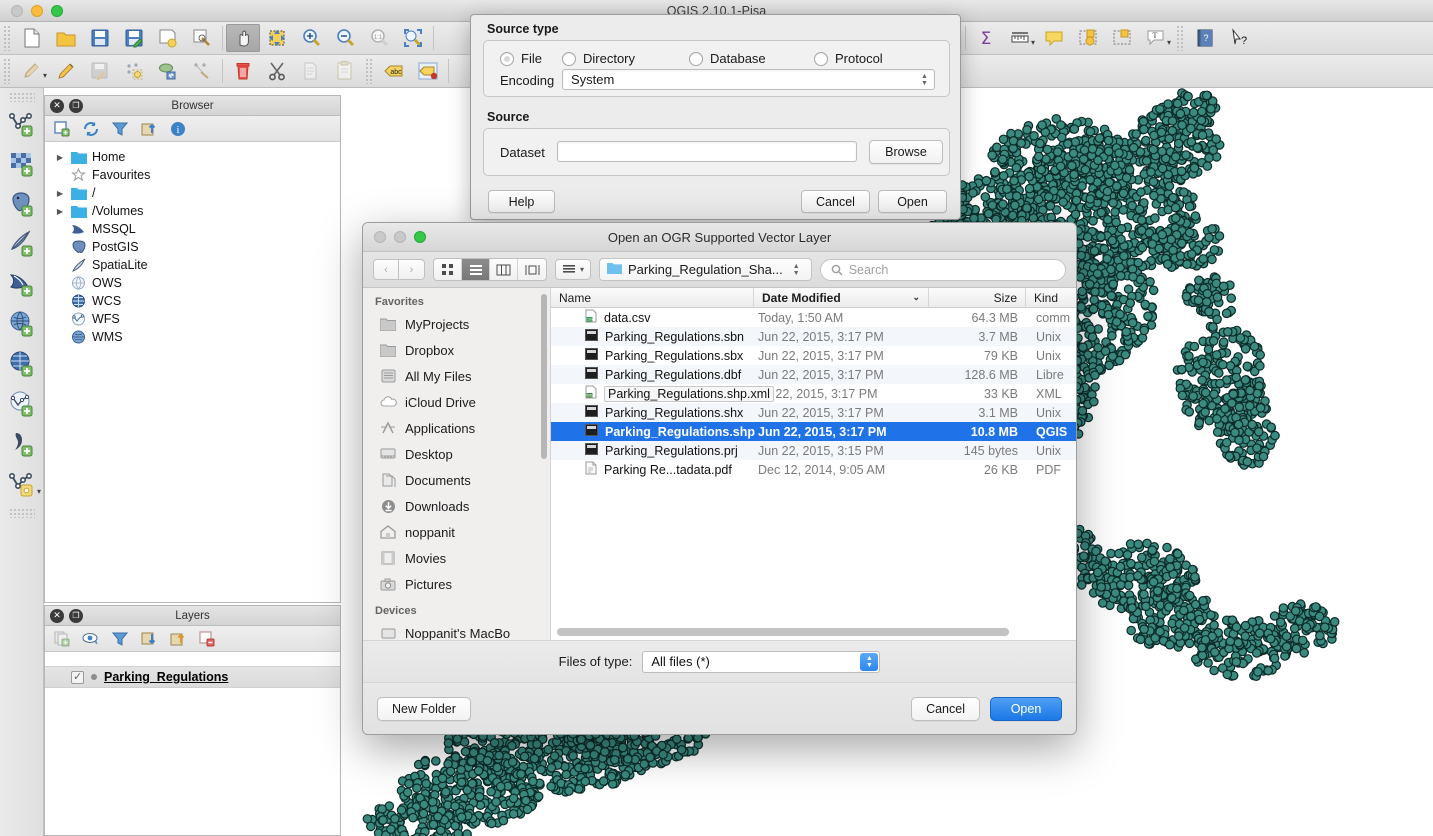 This screenshot has width=1433, height=836. Describe the element at coordinates (1205, 38) in the screenshot. I see `help-contents-icon: ?` at that location.